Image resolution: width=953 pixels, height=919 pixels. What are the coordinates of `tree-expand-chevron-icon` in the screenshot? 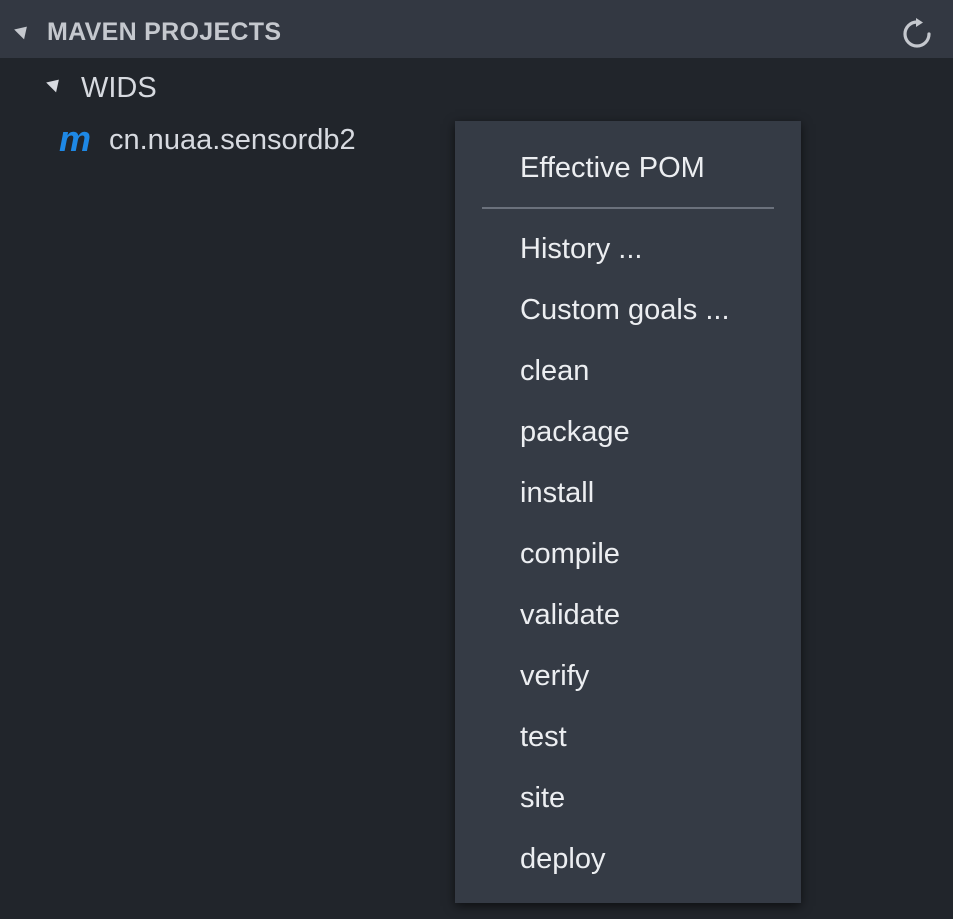 It's located at (55, 83).